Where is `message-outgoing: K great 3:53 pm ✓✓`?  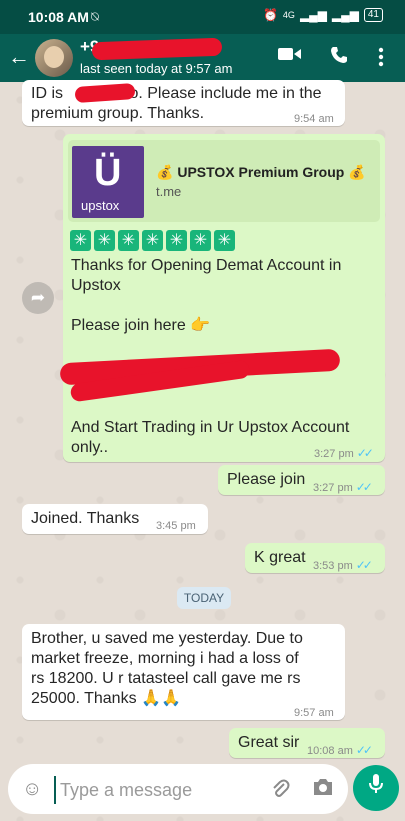
message-outgoing: K great 3:53 pm ✓✓ is located at coordinates (315, 558).